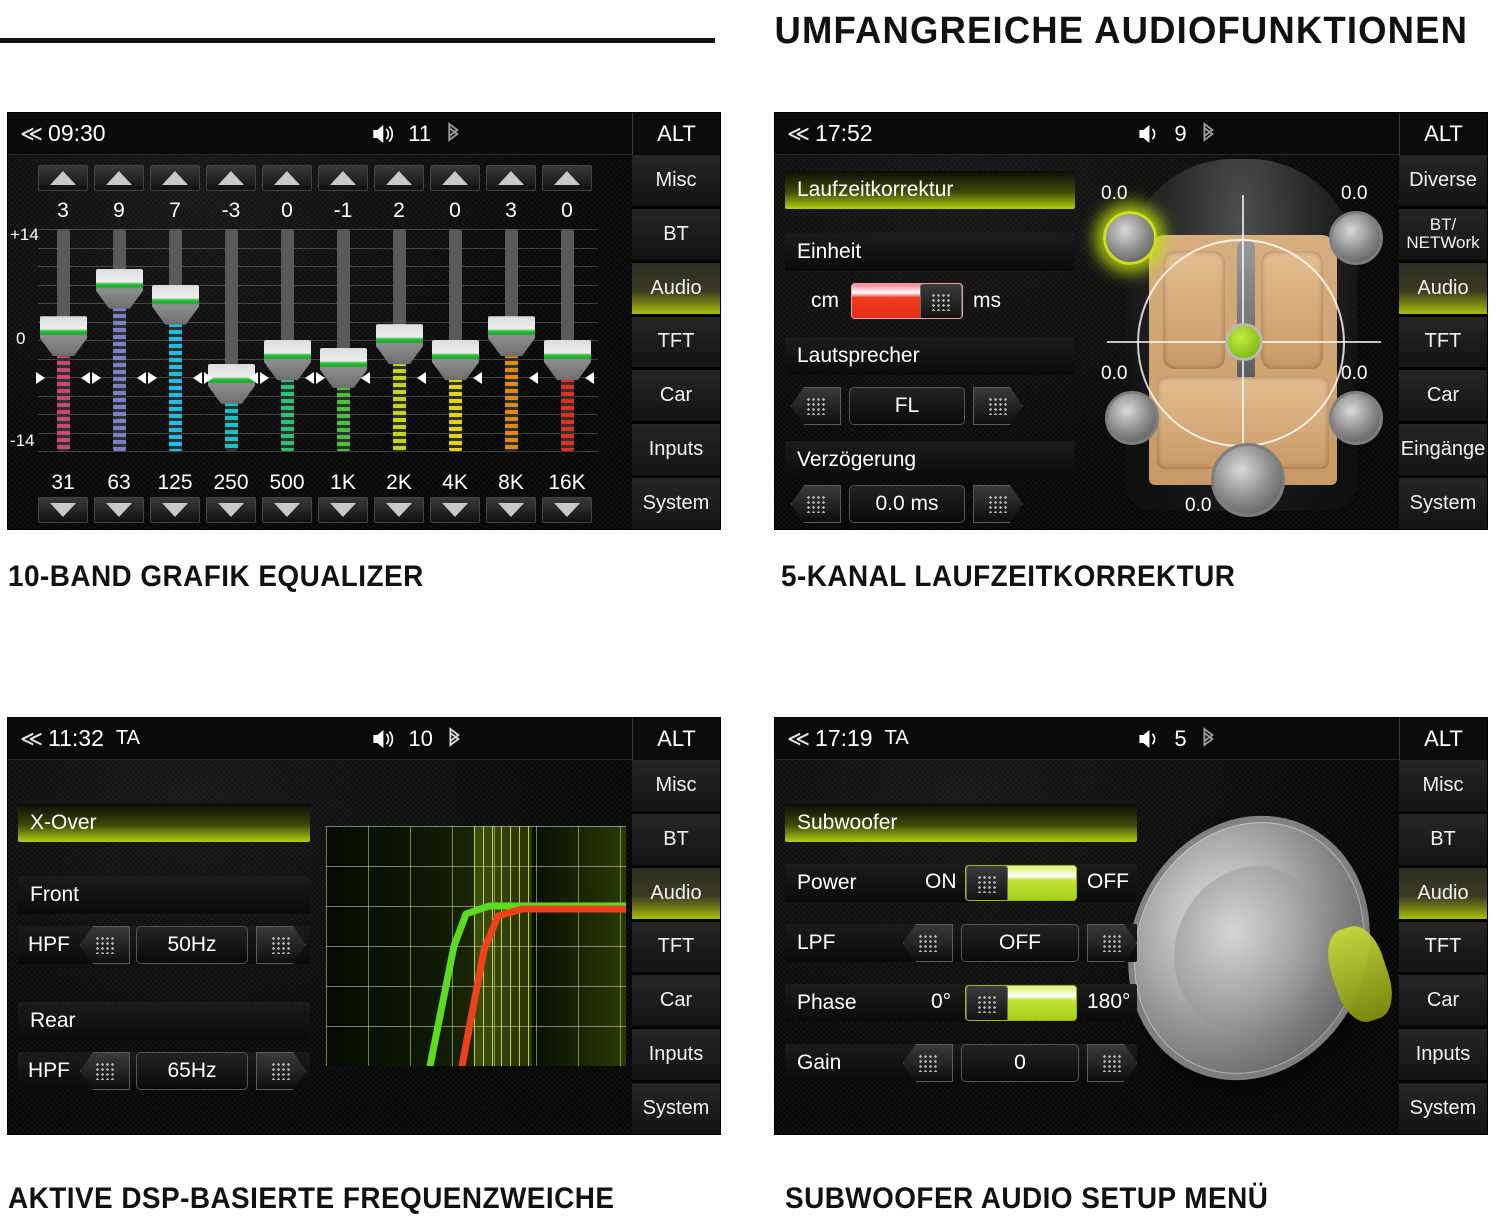  What do you see at coordinates (998, 504) in the screenshot?
I see `delay-increase-button` at bounding box center [998, 504].